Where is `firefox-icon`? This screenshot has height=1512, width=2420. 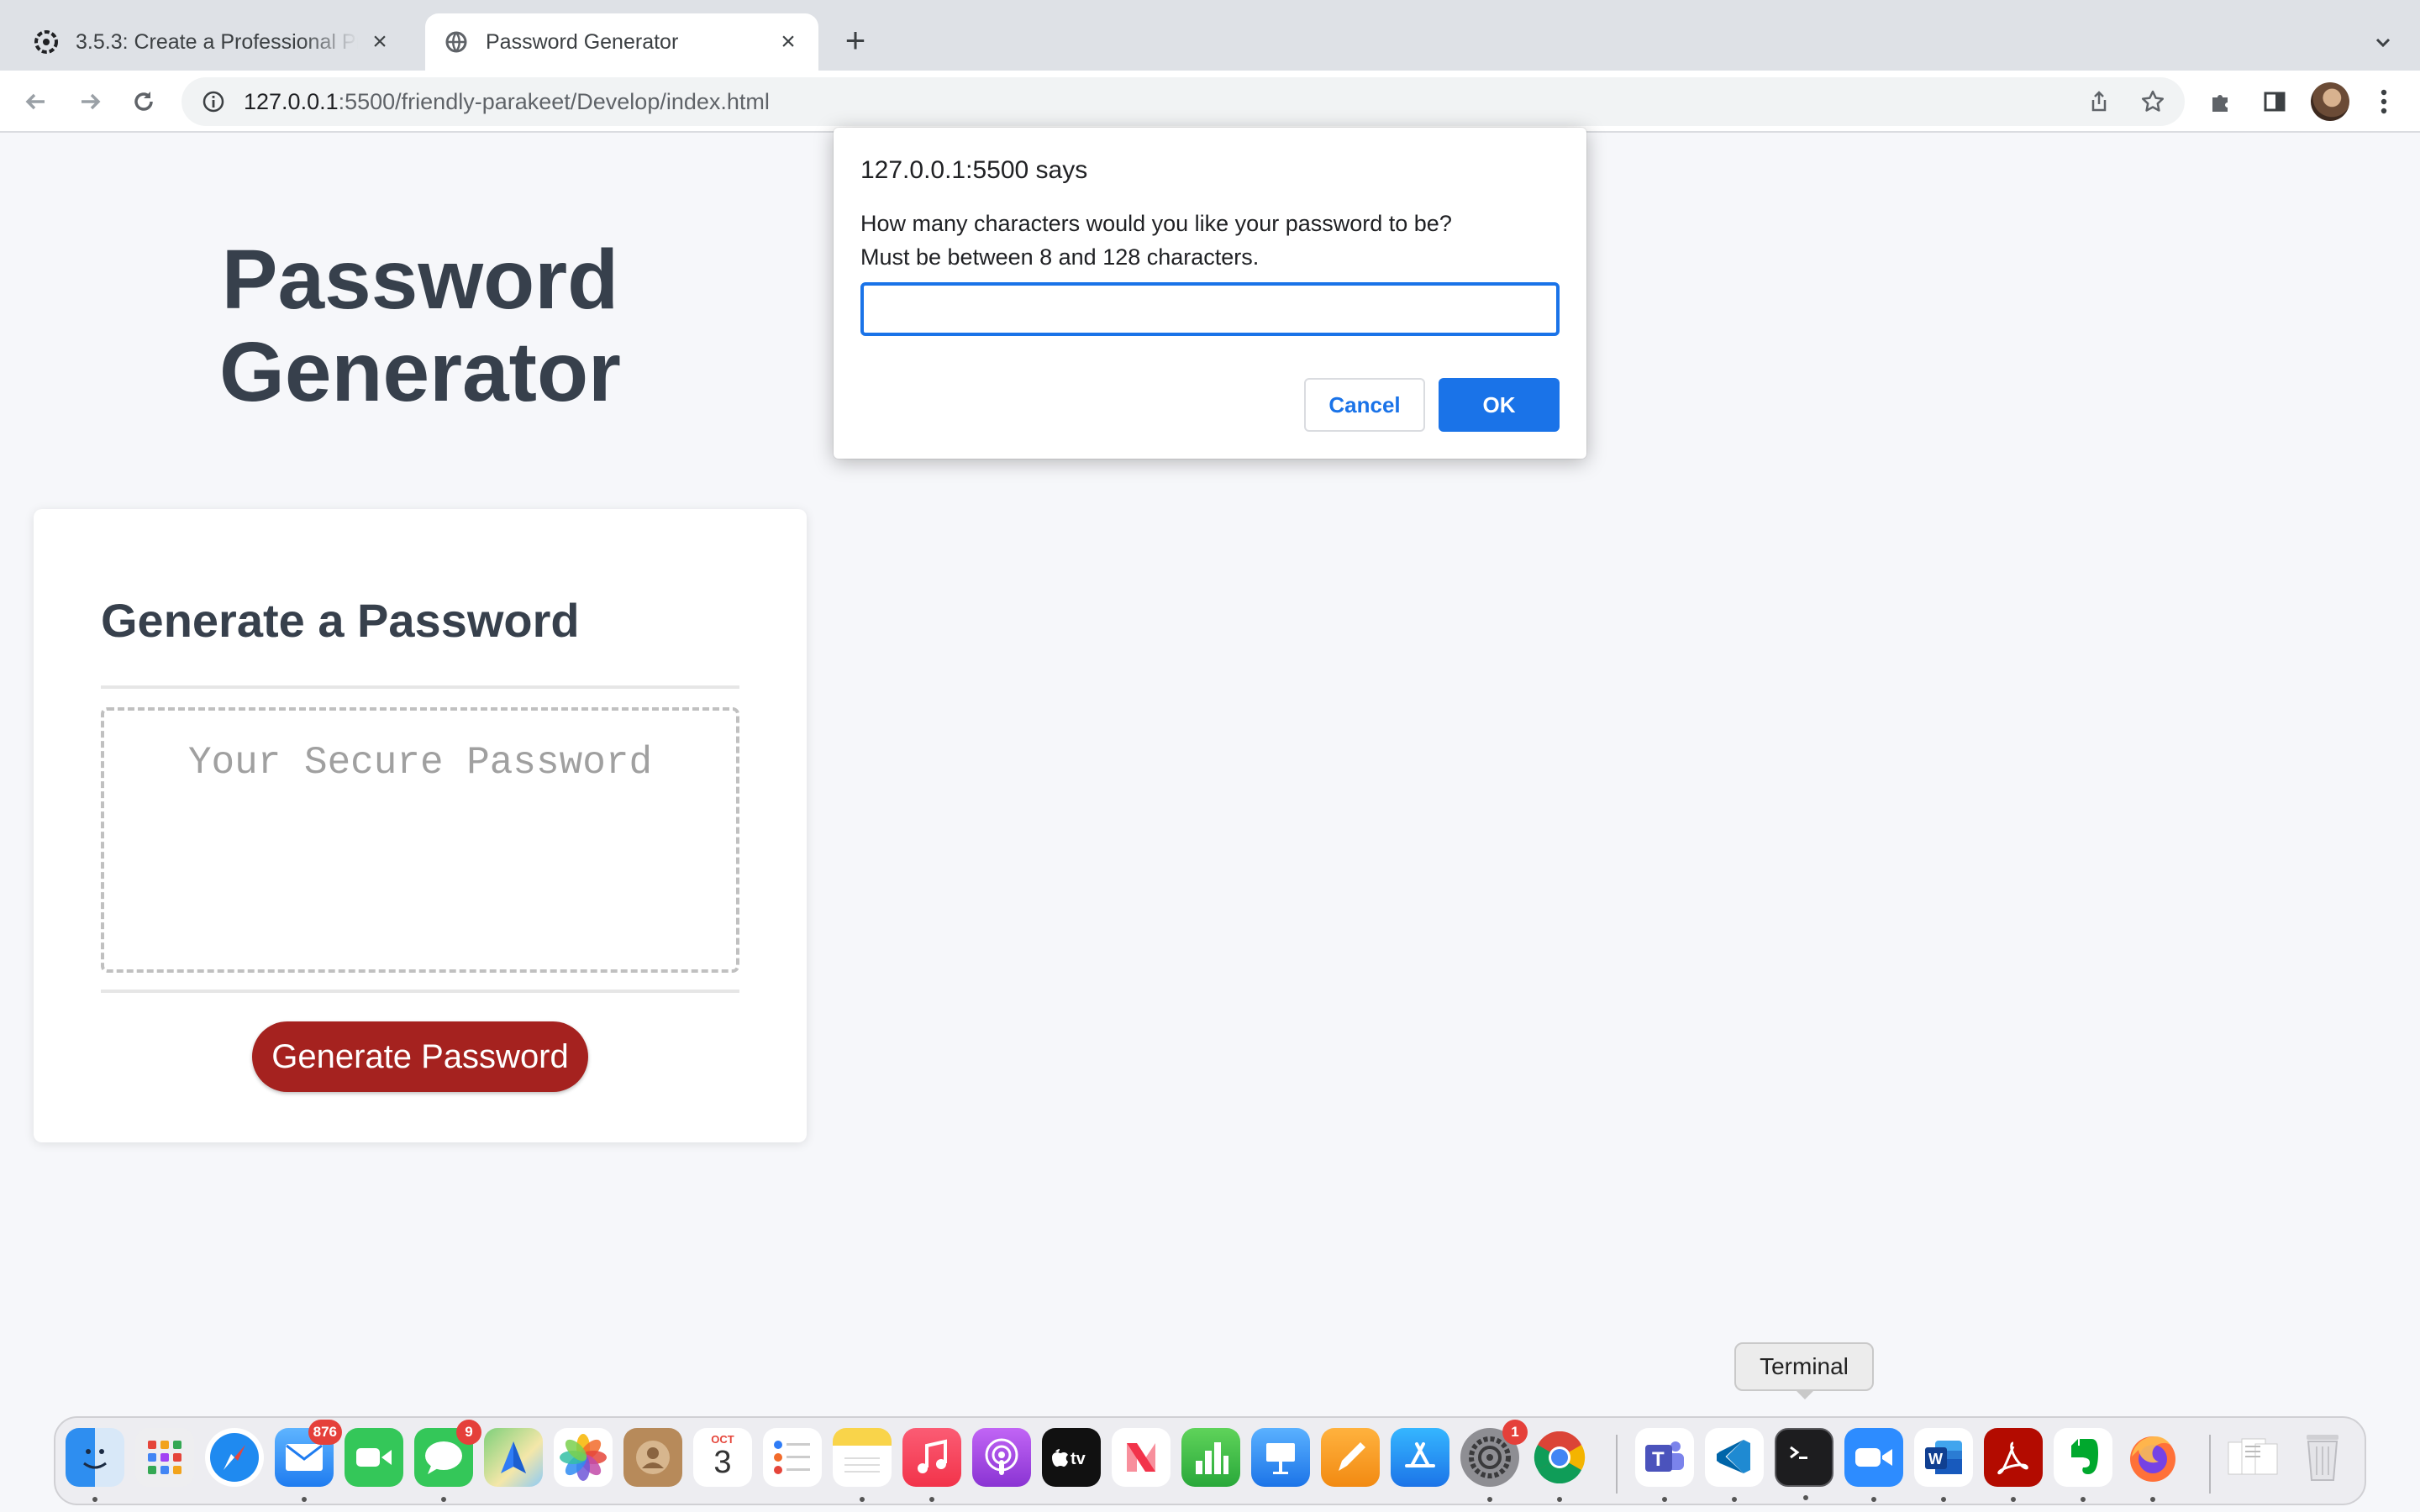
firefox-icon is located at coordinates (2152, 1465).